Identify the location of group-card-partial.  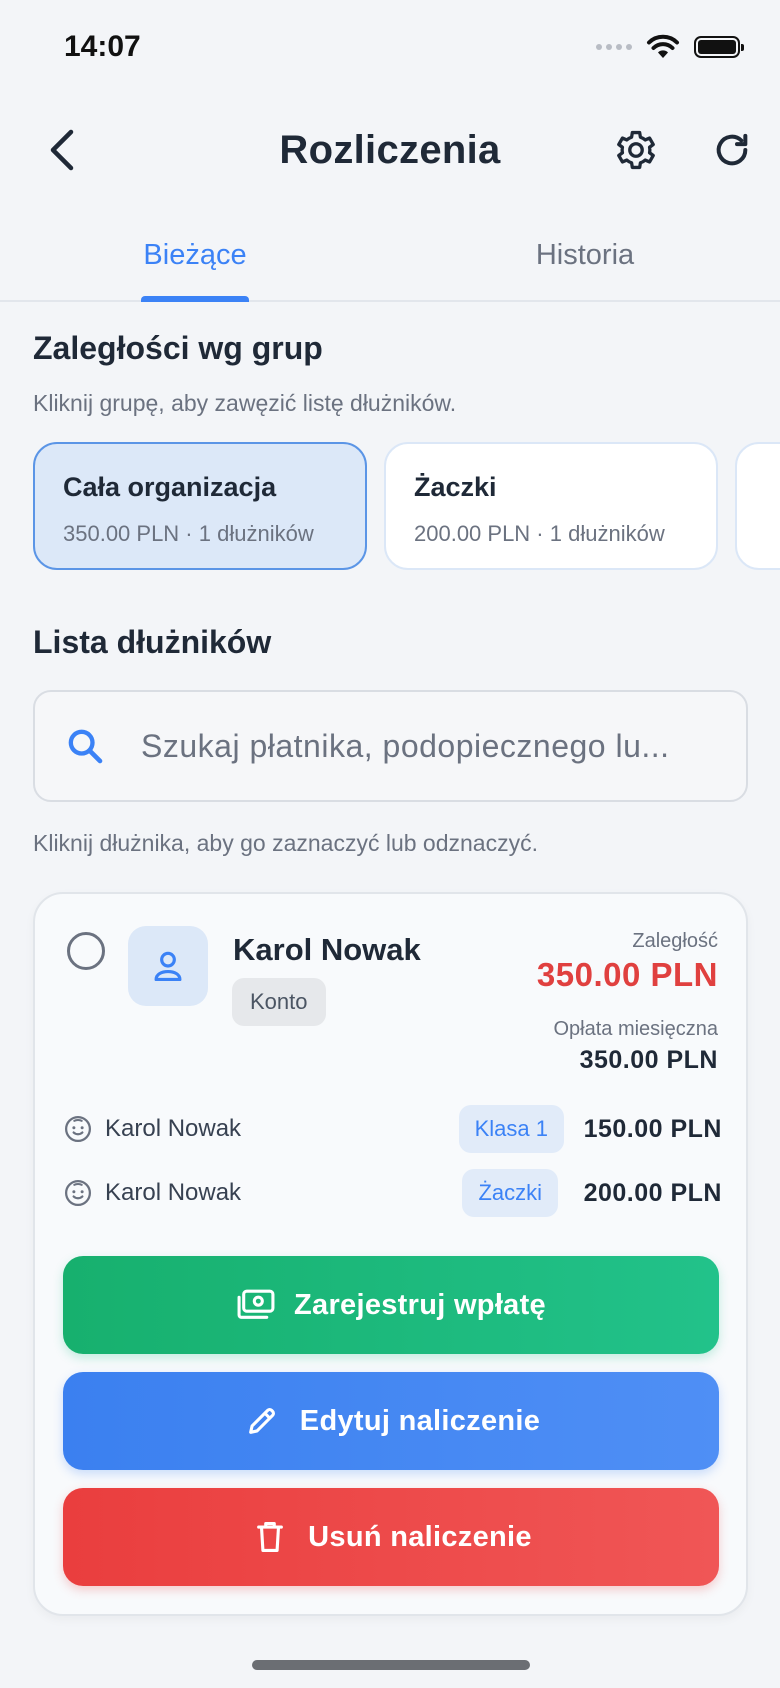
(757, 506).